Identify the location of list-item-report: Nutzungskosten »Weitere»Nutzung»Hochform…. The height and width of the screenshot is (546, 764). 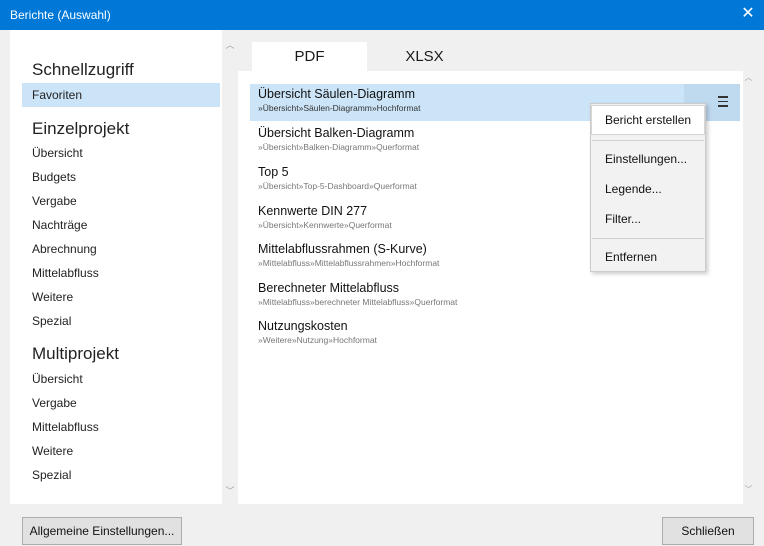
(495, 334).